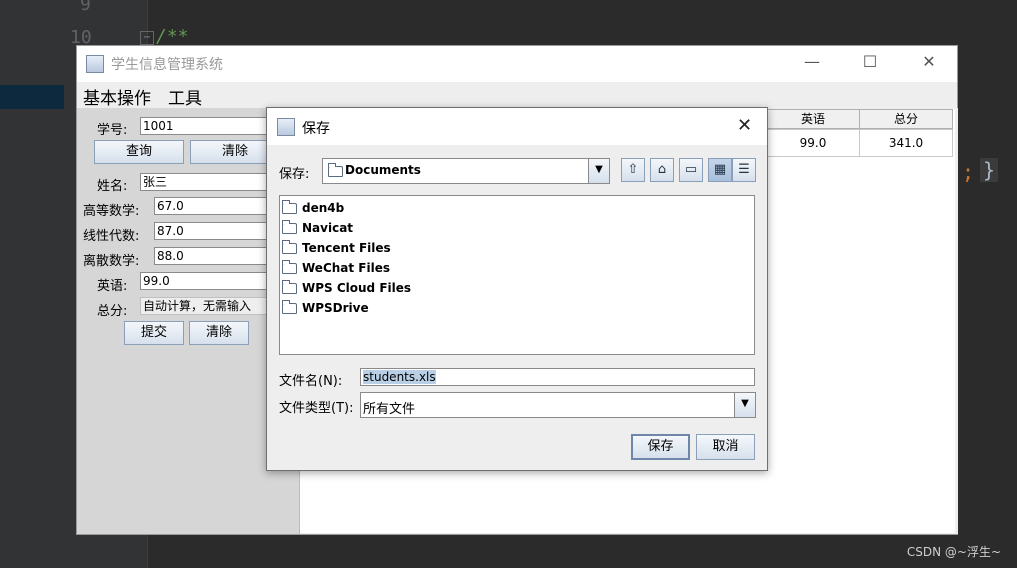 The image size is (1017, 568). I want to click on filename-input: students.xls, so click(557, 377).